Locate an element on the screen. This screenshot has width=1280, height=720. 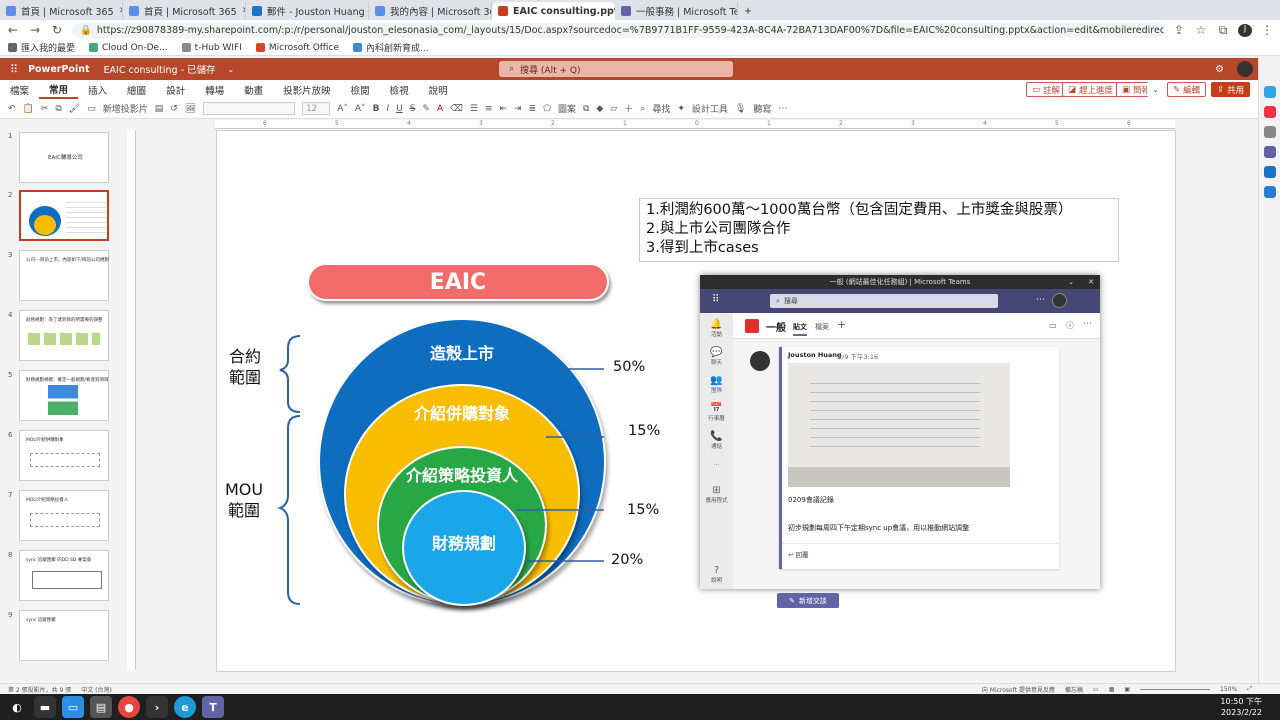
extensions-icon: ⧉ is located at coordinates (1223, 30).